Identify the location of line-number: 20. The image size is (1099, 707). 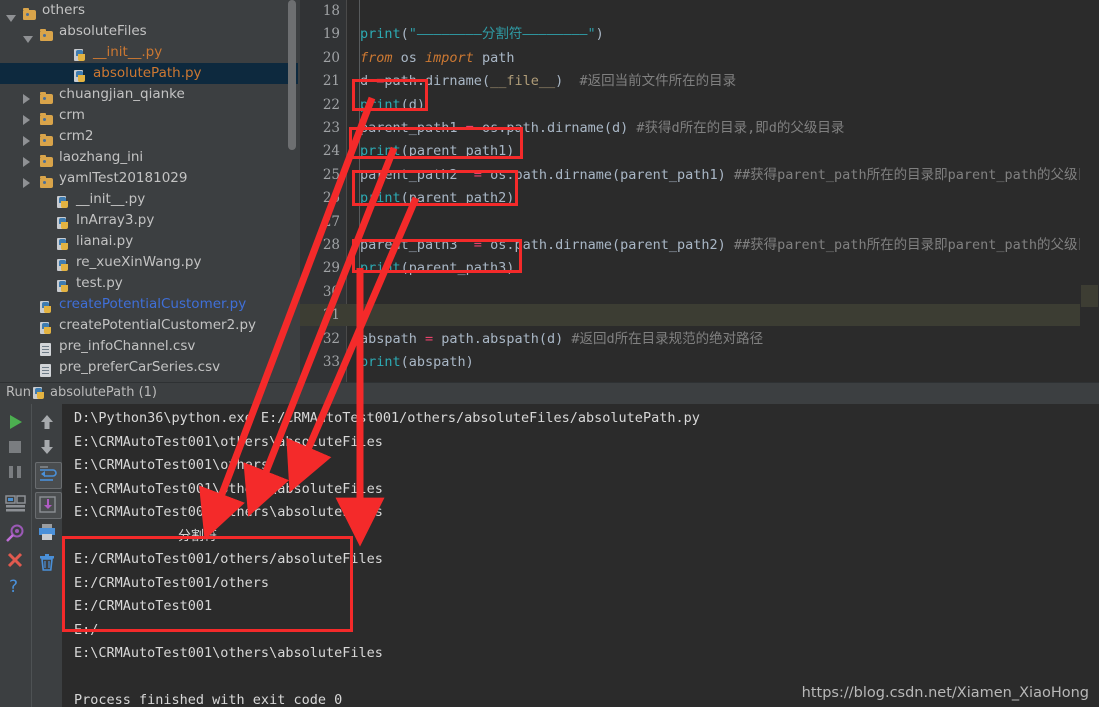
(331, 57).